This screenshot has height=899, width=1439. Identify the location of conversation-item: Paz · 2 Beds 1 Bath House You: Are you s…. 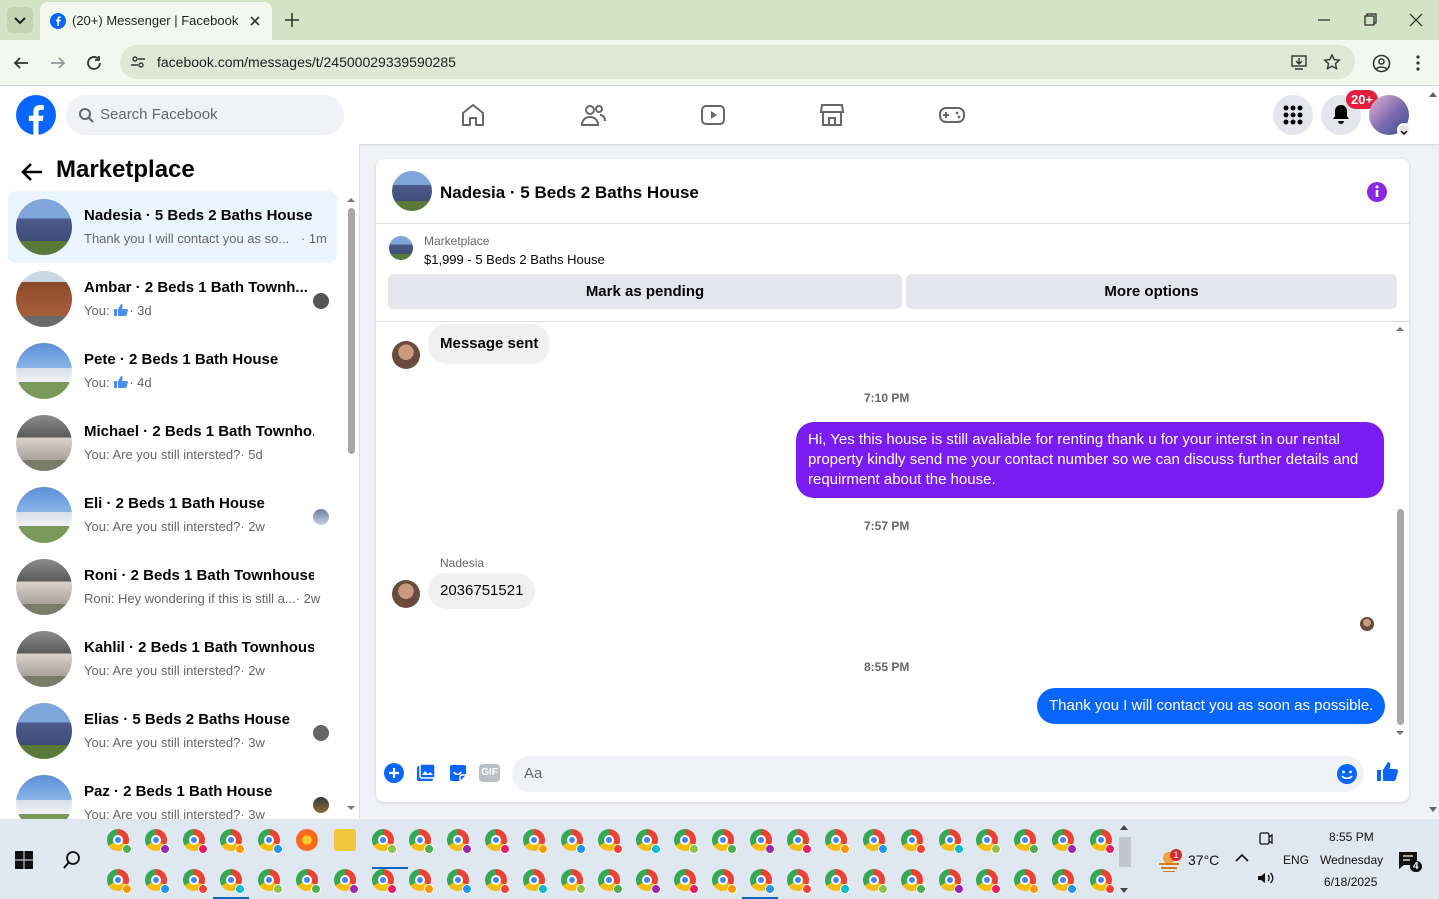
(172, 793).